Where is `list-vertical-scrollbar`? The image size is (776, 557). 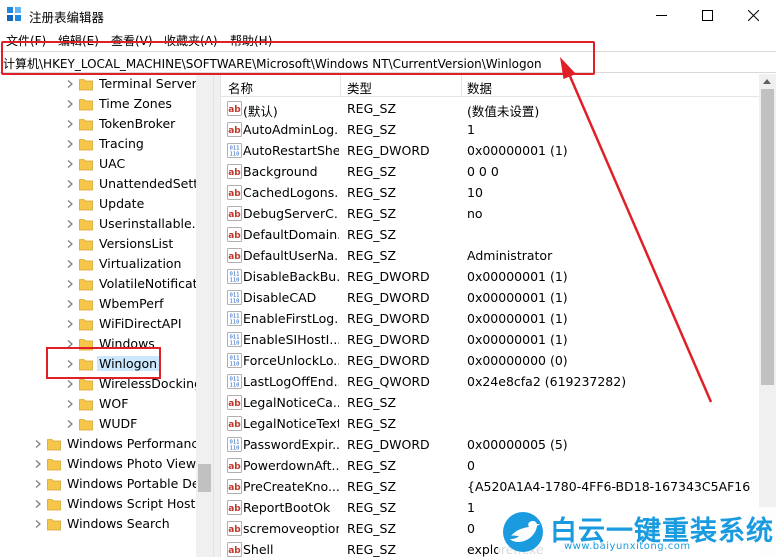 list-vertical-scrollbar is located at coordinates (767, 315).